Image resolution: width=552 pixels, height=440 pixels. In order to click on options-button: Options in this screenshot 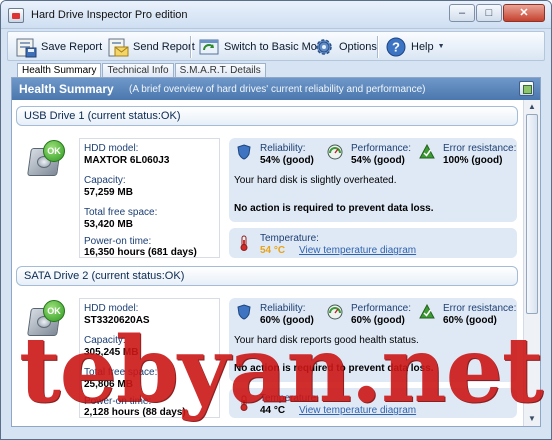, I will do `click(345, 46)`.